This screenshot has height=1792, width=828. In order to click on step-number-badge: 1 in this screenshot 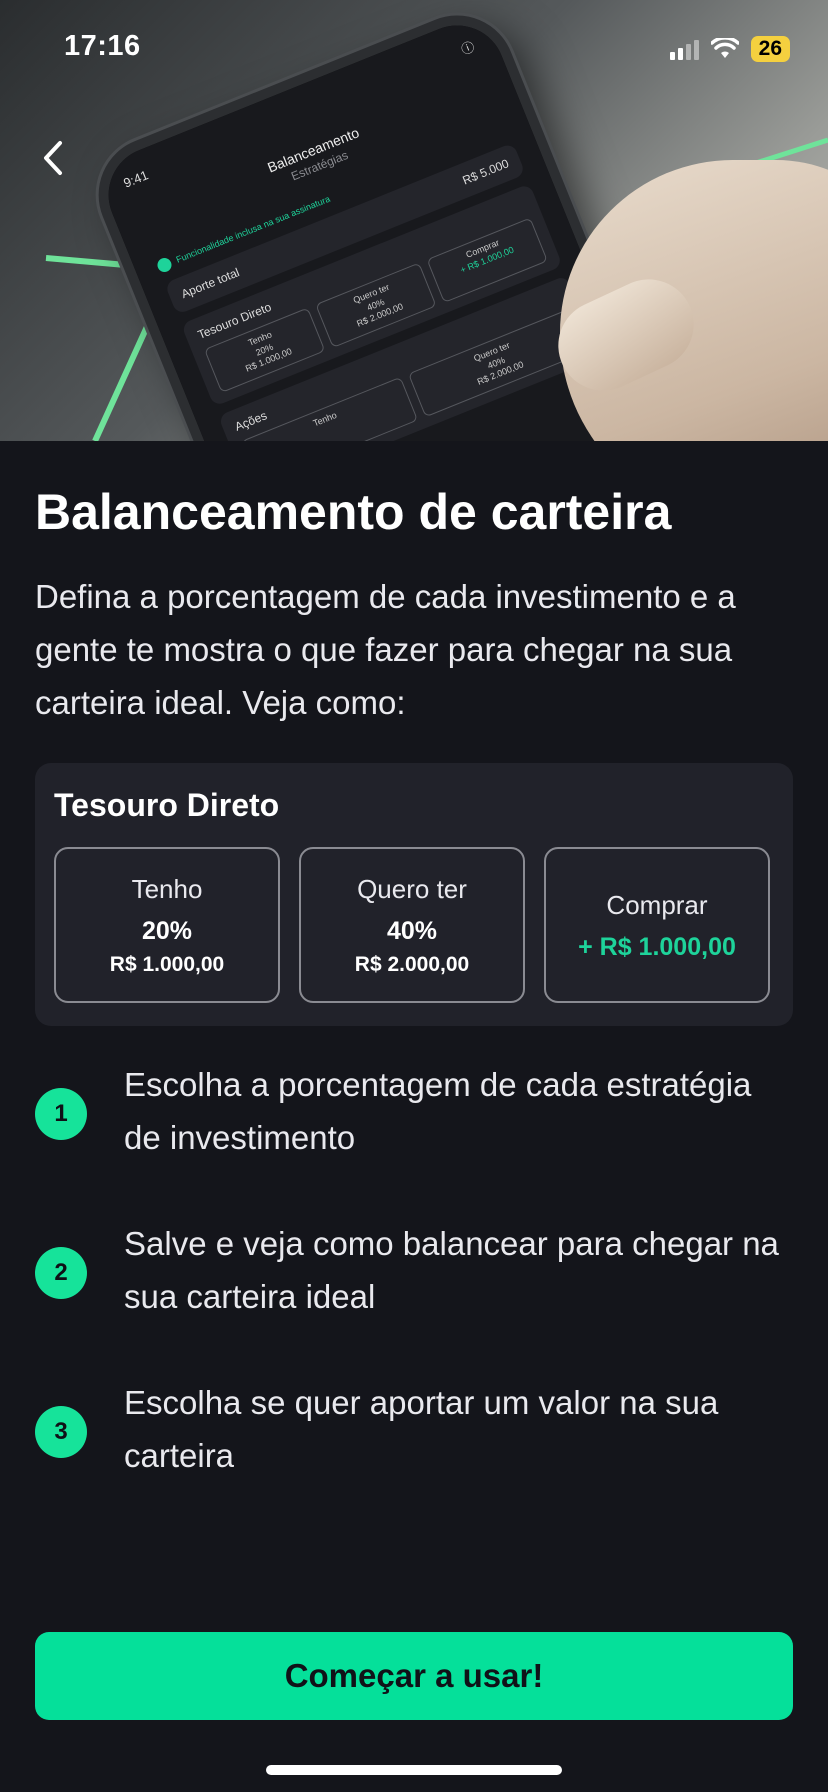, I will do `click(61, 1114)`.